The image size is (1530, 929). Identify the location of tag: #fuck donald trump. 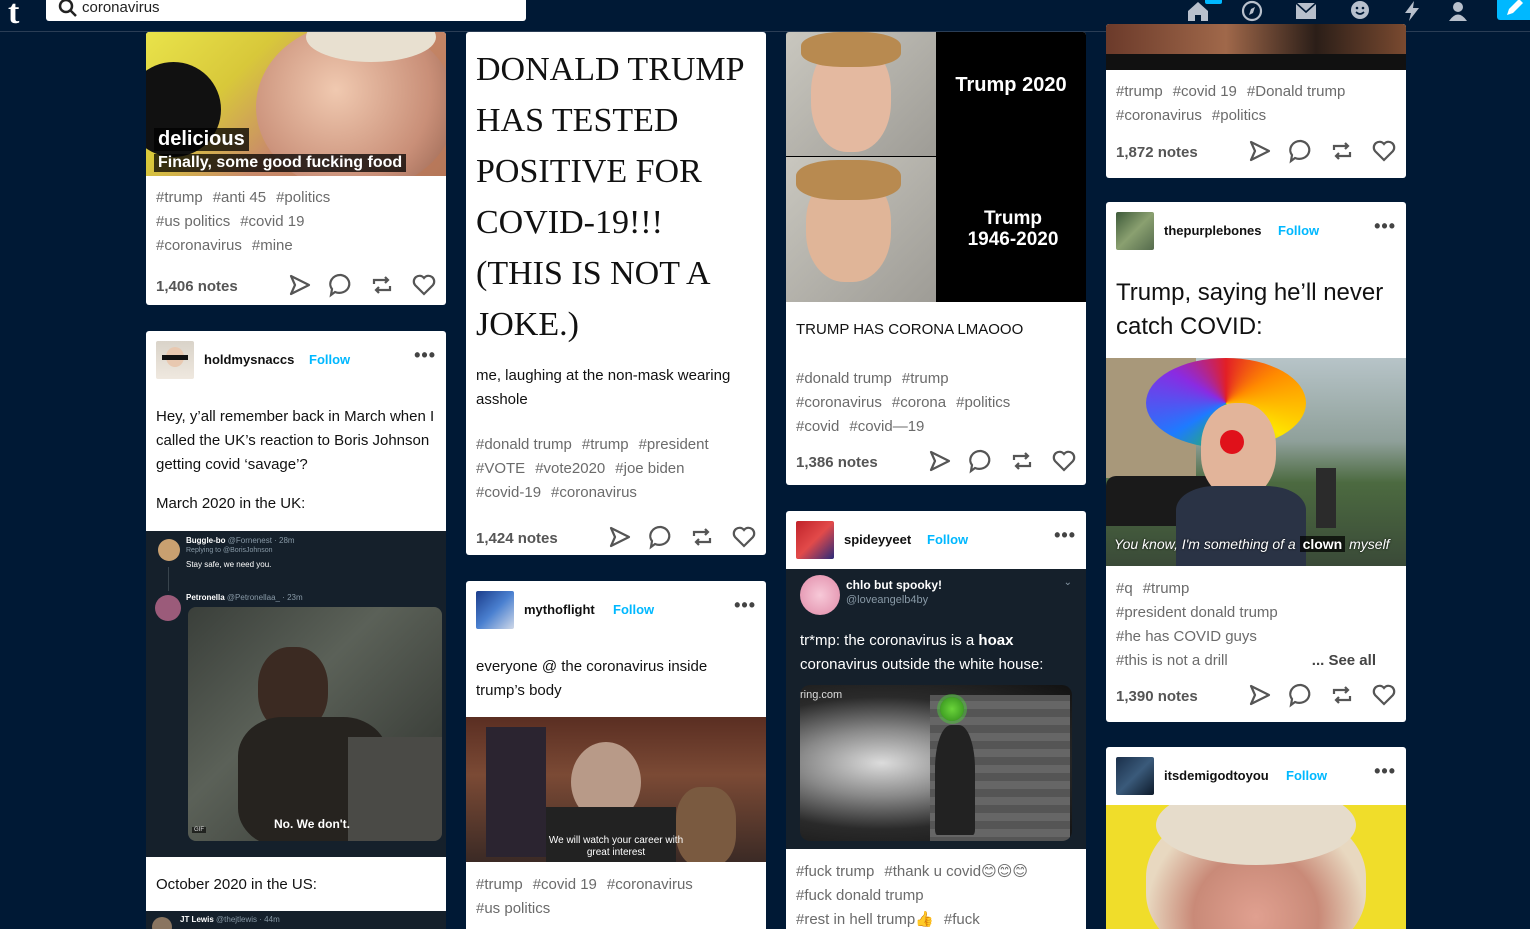
(860, 895).